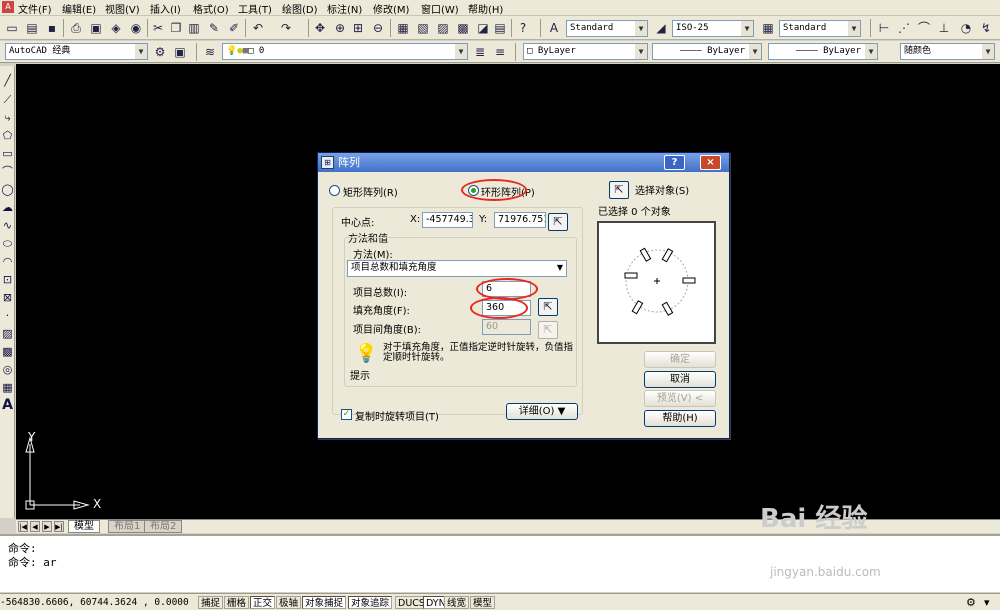 The height and width of the screenshot is (610, 1000). Describe the element at coordinates (947, 51) in the screenshot. I see `plotstyle-select: 随颜色 ▼` at that location.